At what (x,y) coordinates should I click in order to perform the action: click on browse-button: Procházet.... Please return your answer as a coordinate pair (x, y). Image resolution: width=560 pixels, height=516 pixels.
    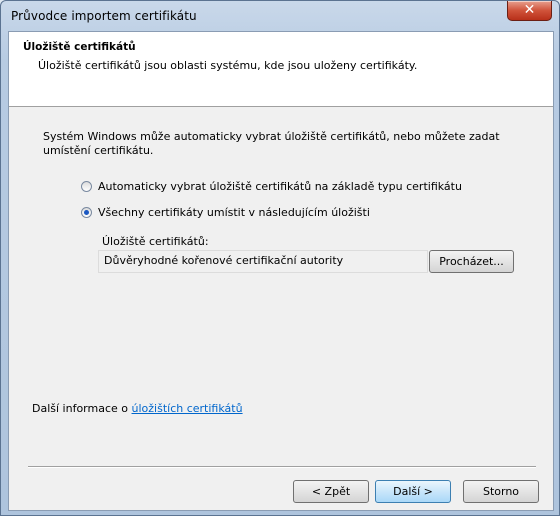
    Looking at the image, I should click on (471, 261).